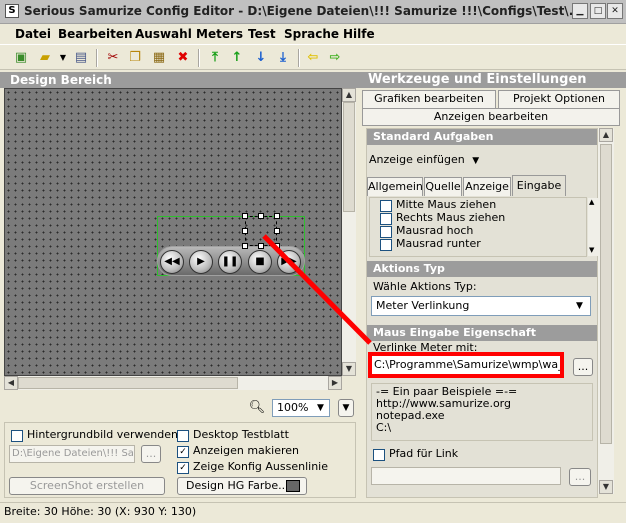 The image size is (626, 523). I want to click on arrow-line, so click(317, 289).